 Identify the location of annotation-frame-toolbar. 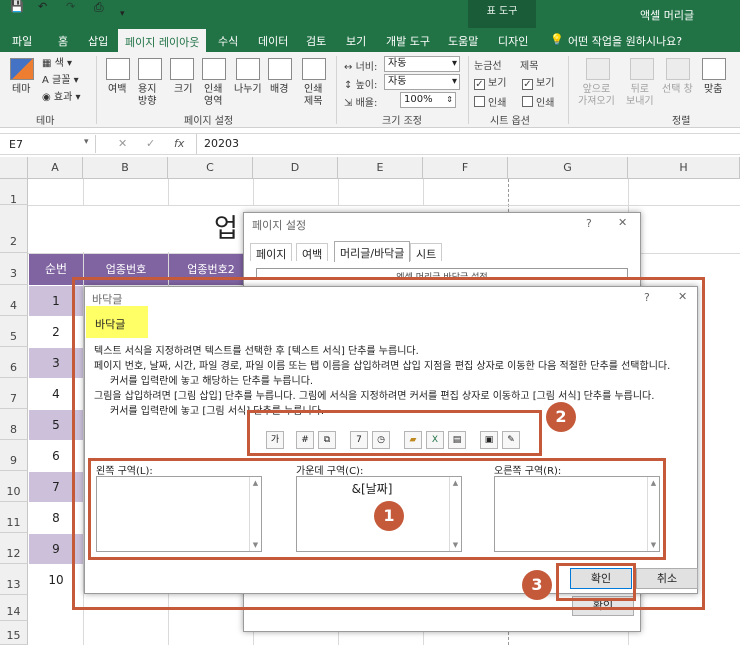
(394, 433).